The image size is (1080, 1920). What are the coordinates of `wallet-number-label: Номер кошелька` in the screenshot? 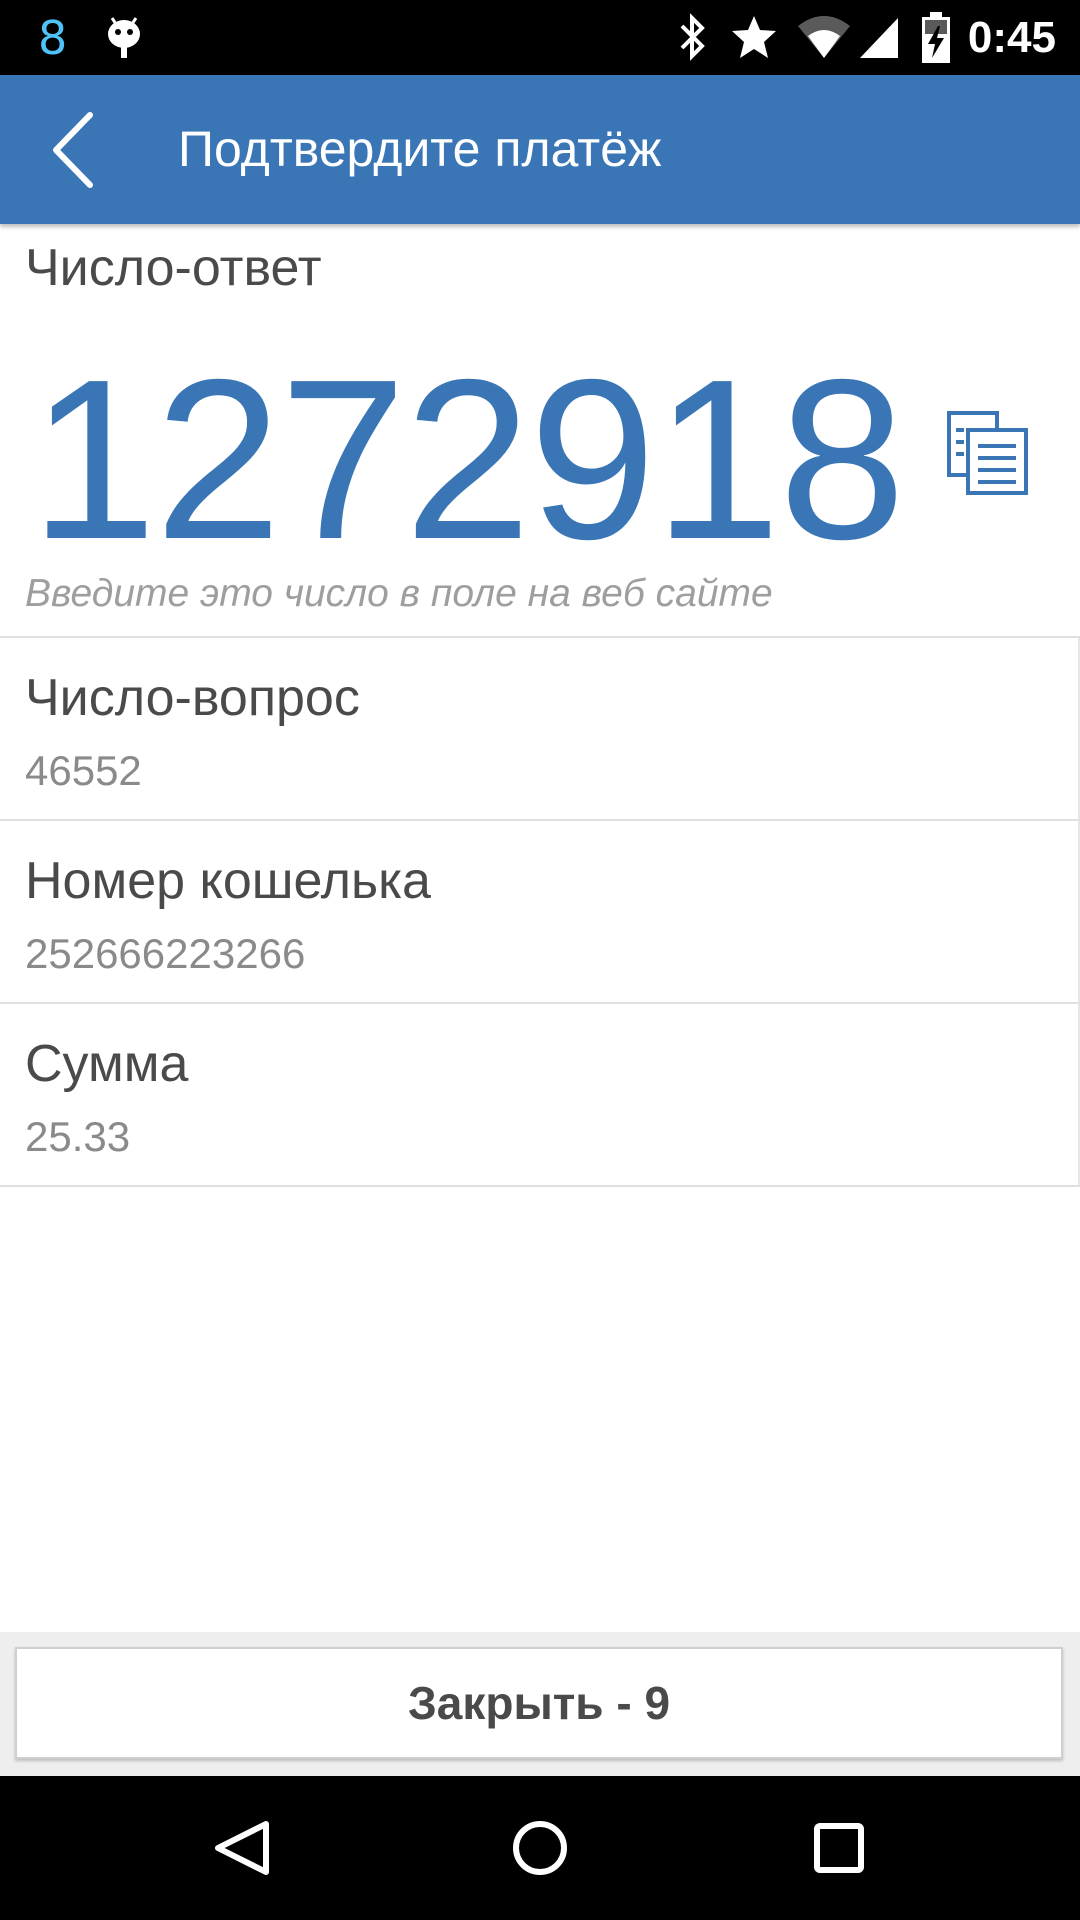 It's located at (228, 881).